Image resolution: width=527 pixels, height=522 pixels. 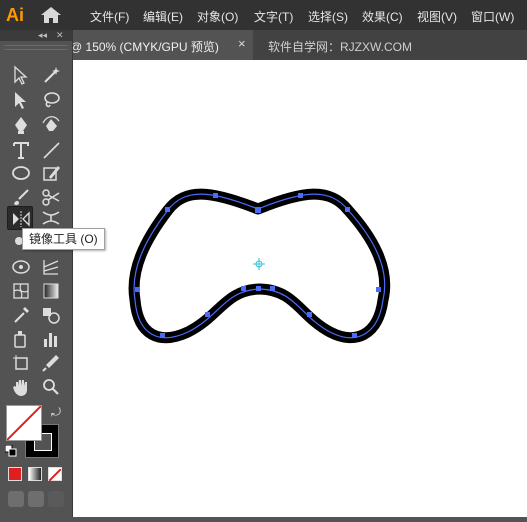 I want to click on menu-object: 对象(O), so click(x=217, y=16).